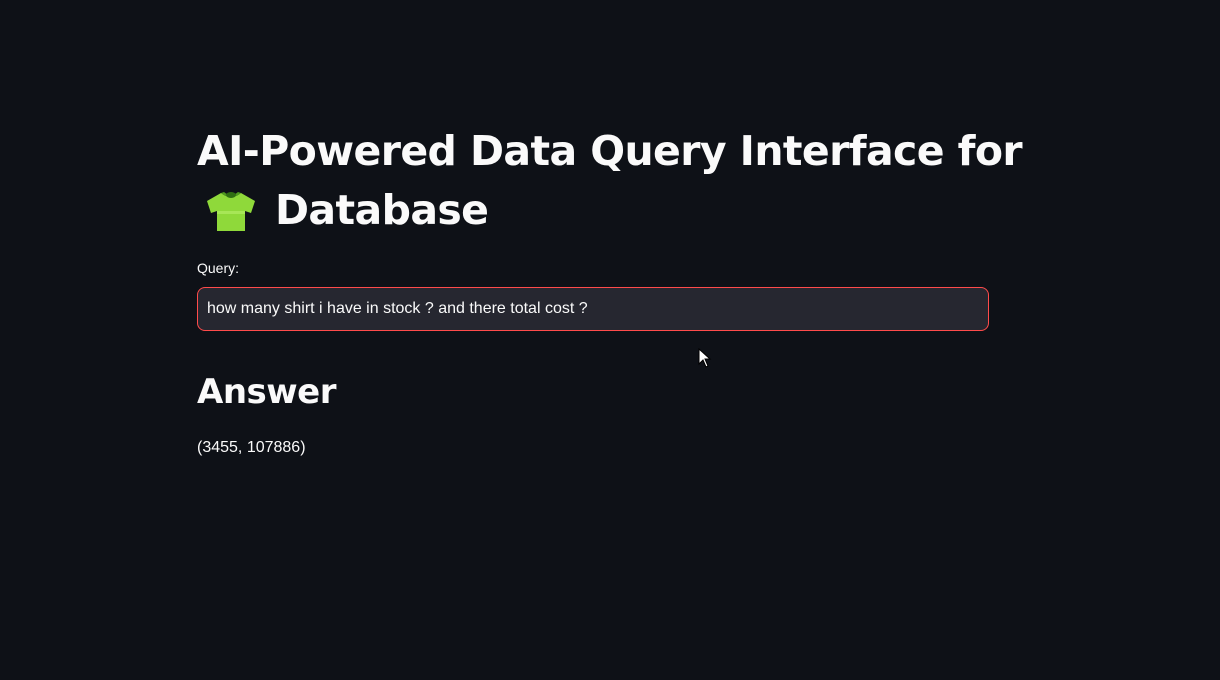 Image resolution: width=1220 pixels, height=680 pixels. Describe the element at coordinates (593, 309) in the screenshot. I see `query-input` at that location.